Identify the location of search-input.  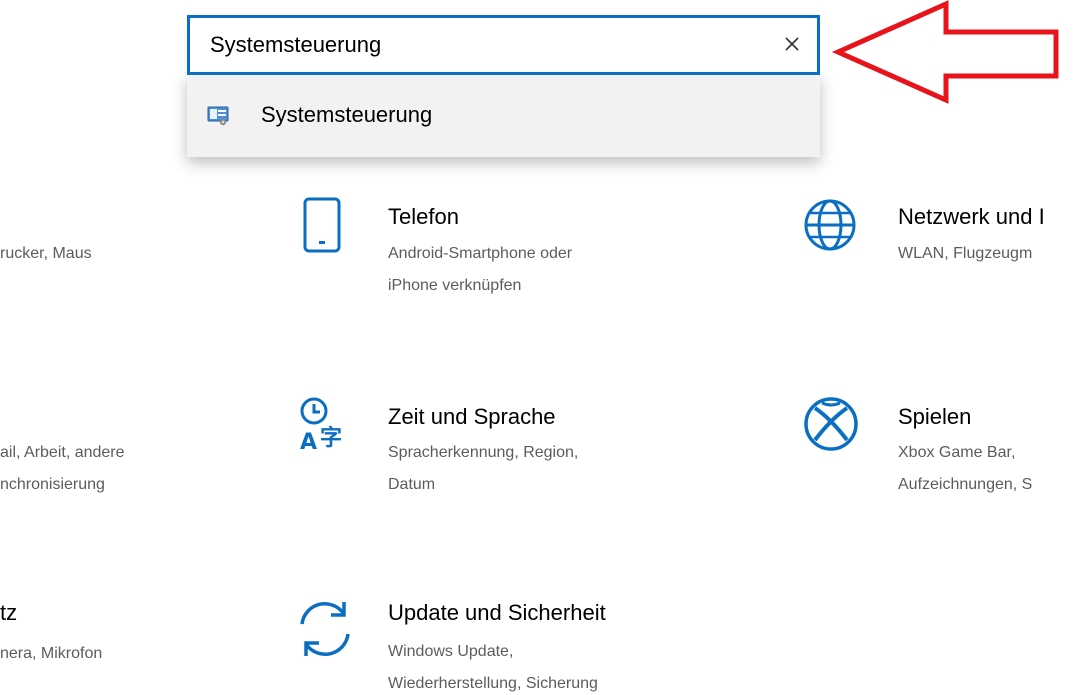
(480, 45).